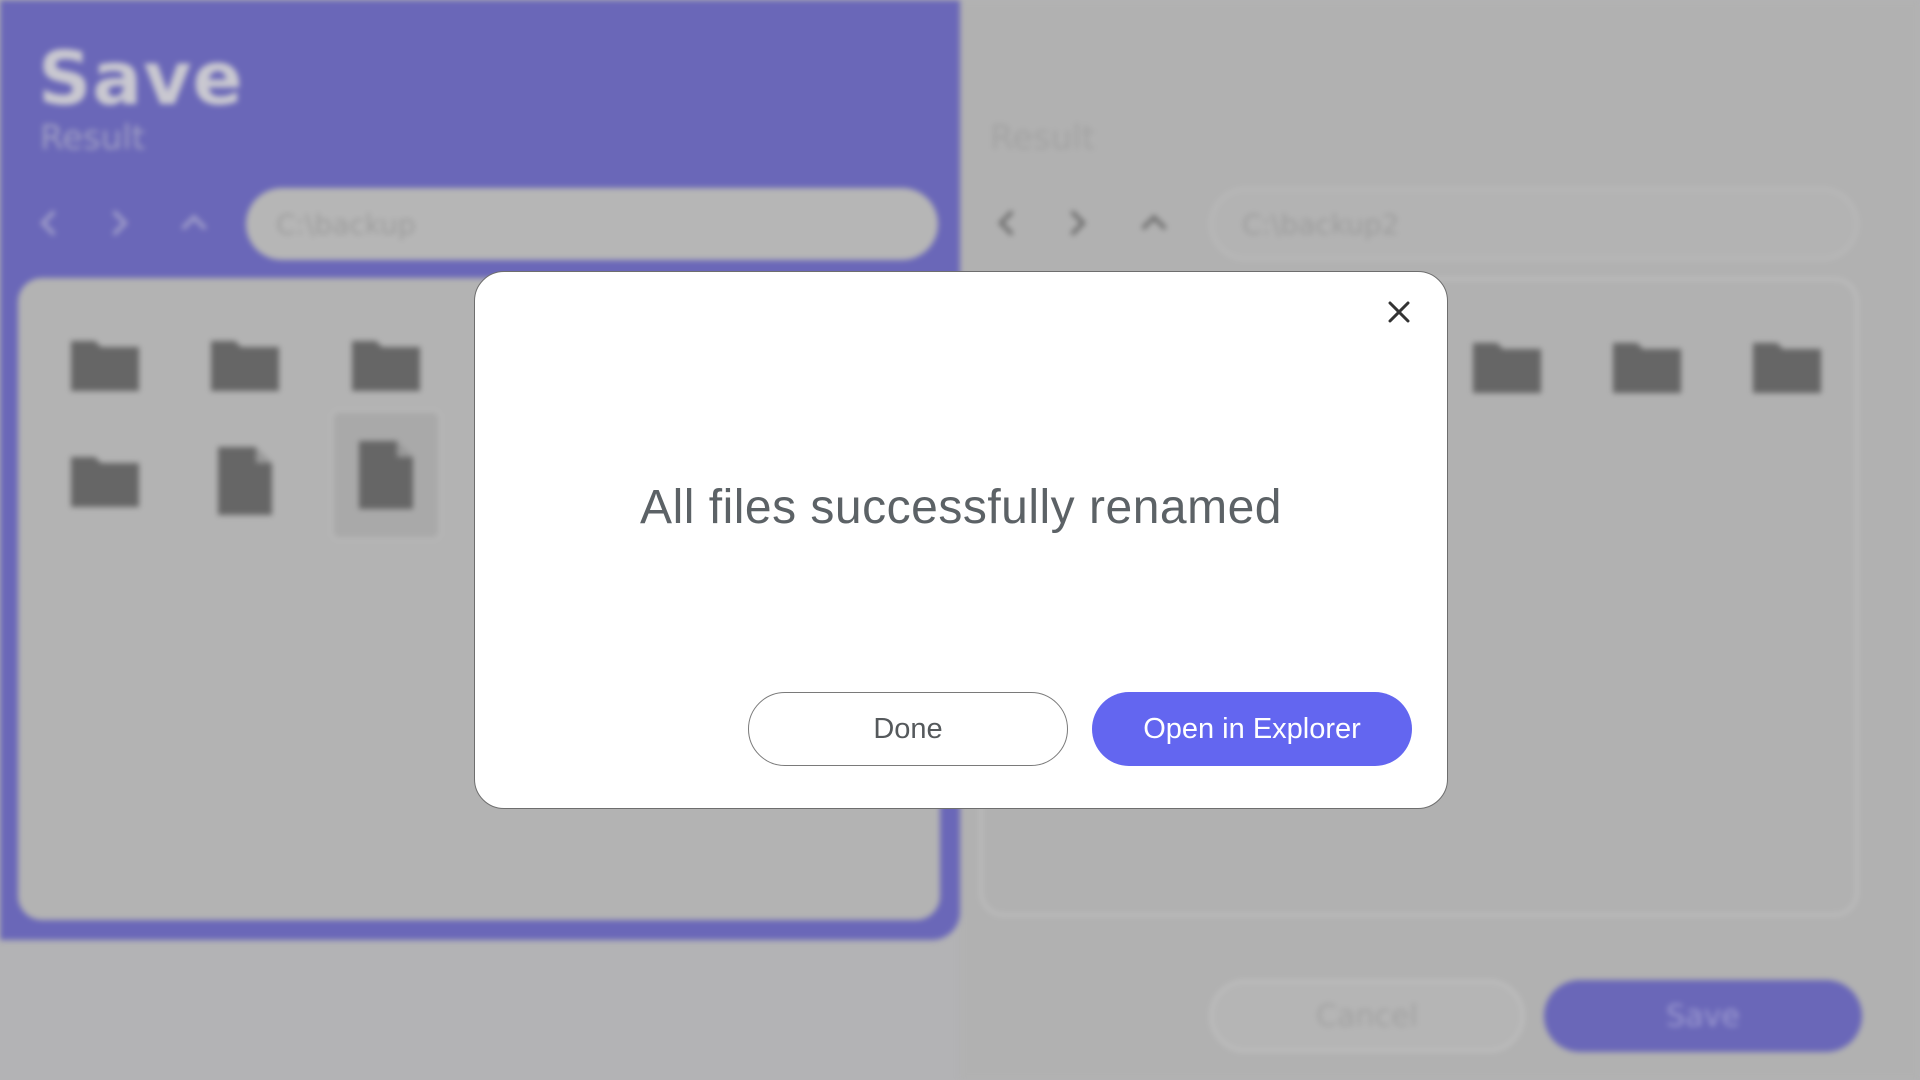  What do you see at coordinates (1534, 224) in the screenshot?
I see `right-path-input: C:\backup2` at bounding box center [1534, 224].